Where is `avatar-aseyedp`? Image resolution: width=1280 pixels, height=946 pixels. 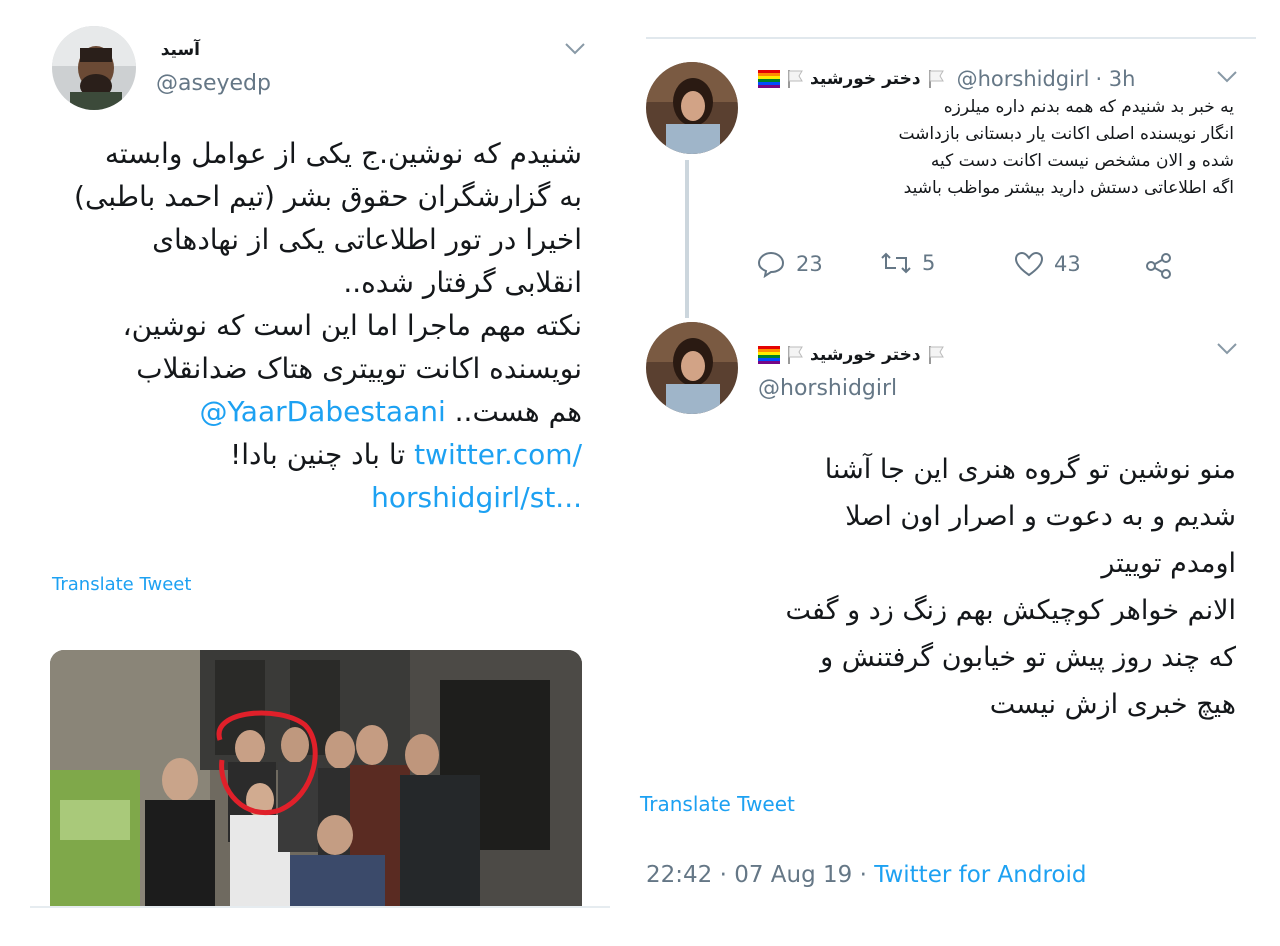
avatar-aseyedp is located at coordinates (94, 68).